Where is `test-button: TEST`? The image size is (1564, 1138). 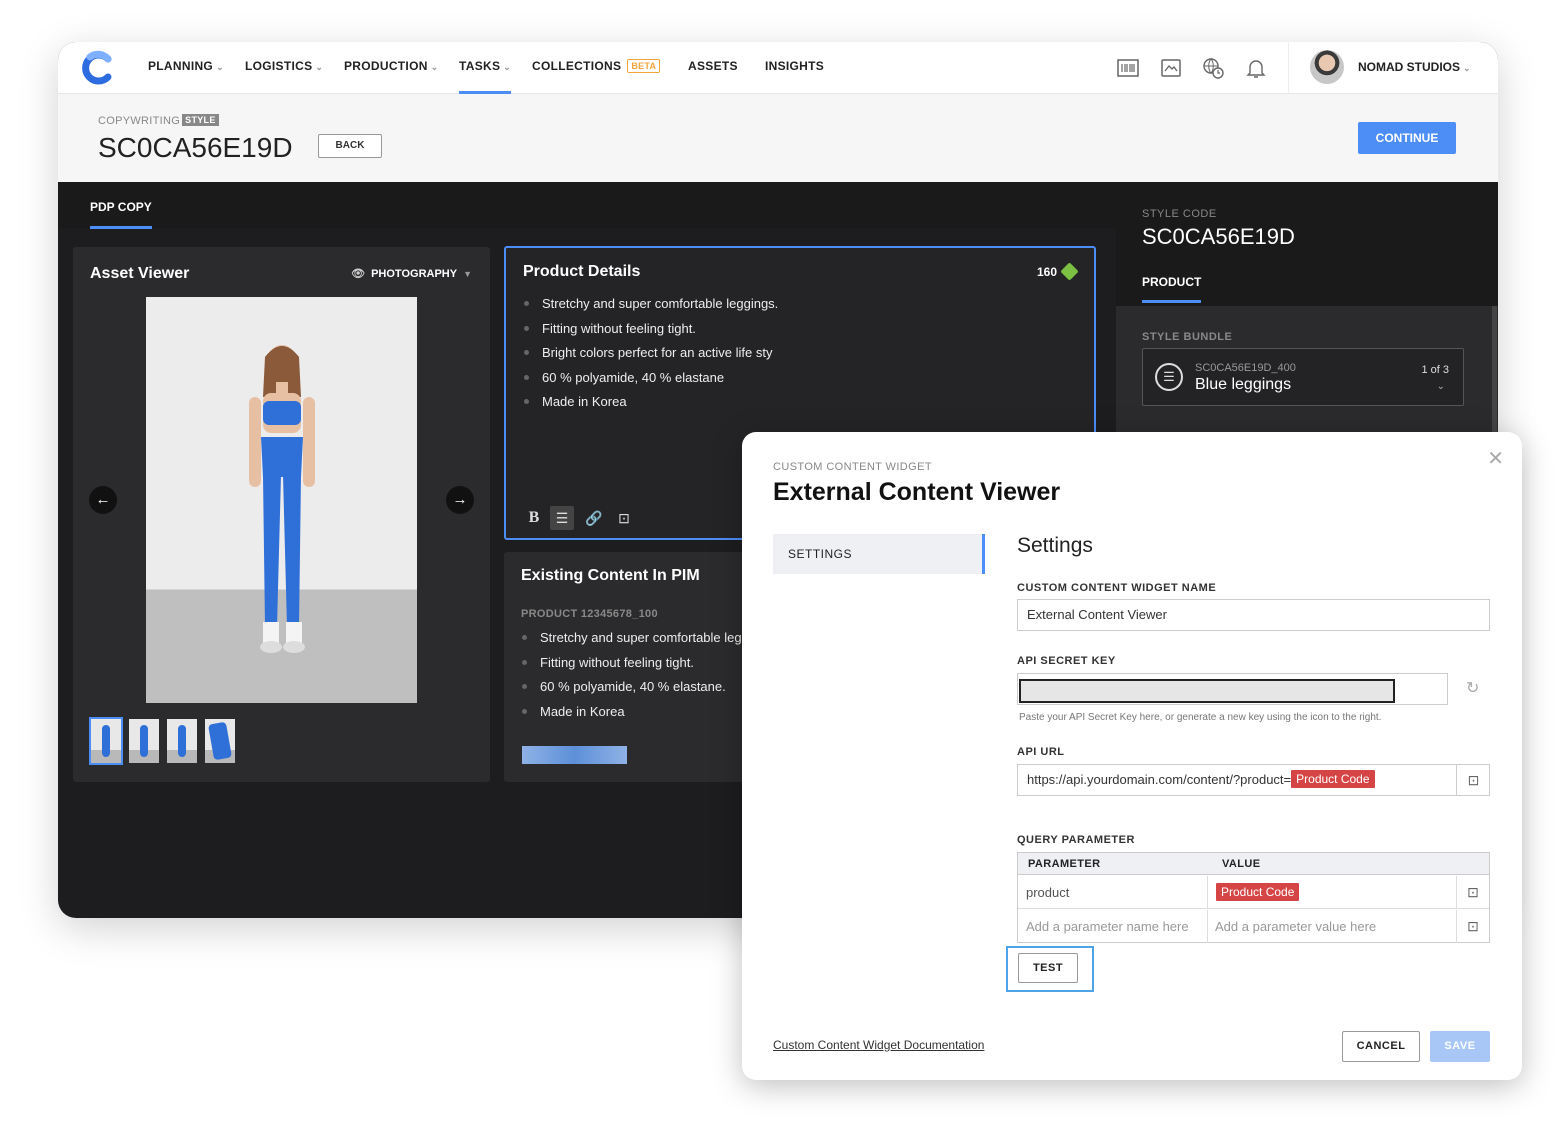 test-button: TEST is located at coordinates (1048, 968).